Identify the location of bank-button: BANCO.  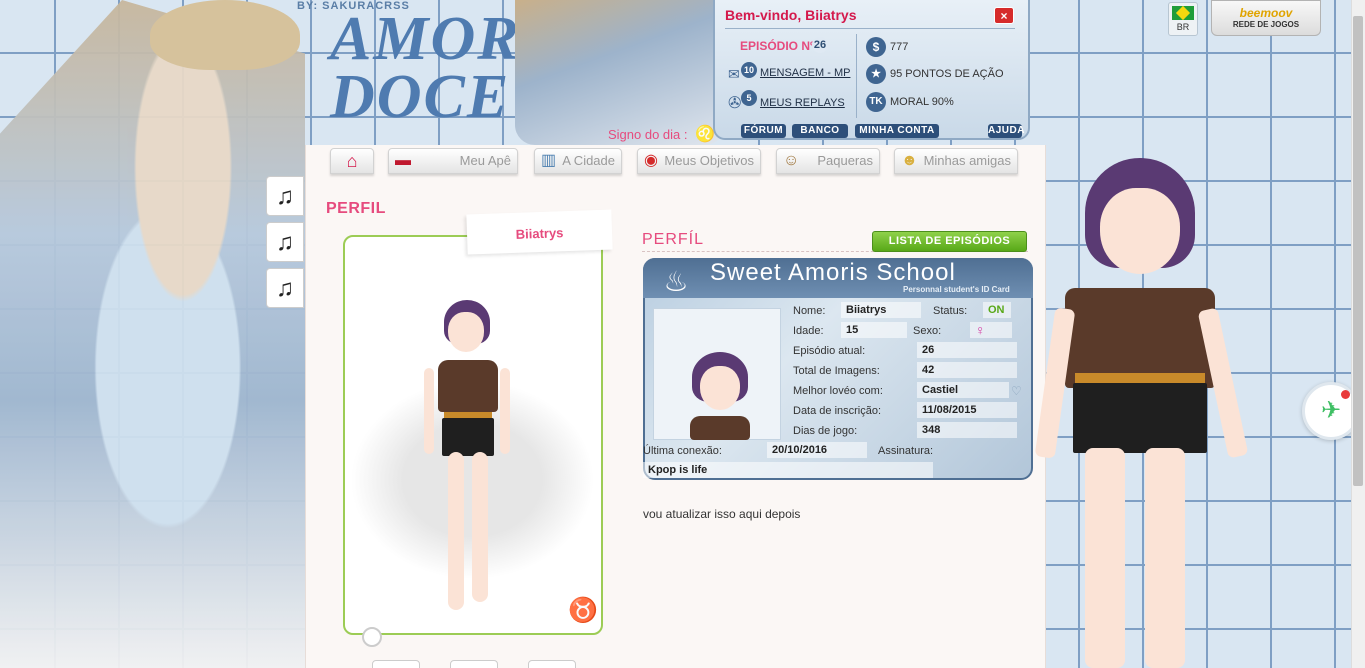
(820, 131).